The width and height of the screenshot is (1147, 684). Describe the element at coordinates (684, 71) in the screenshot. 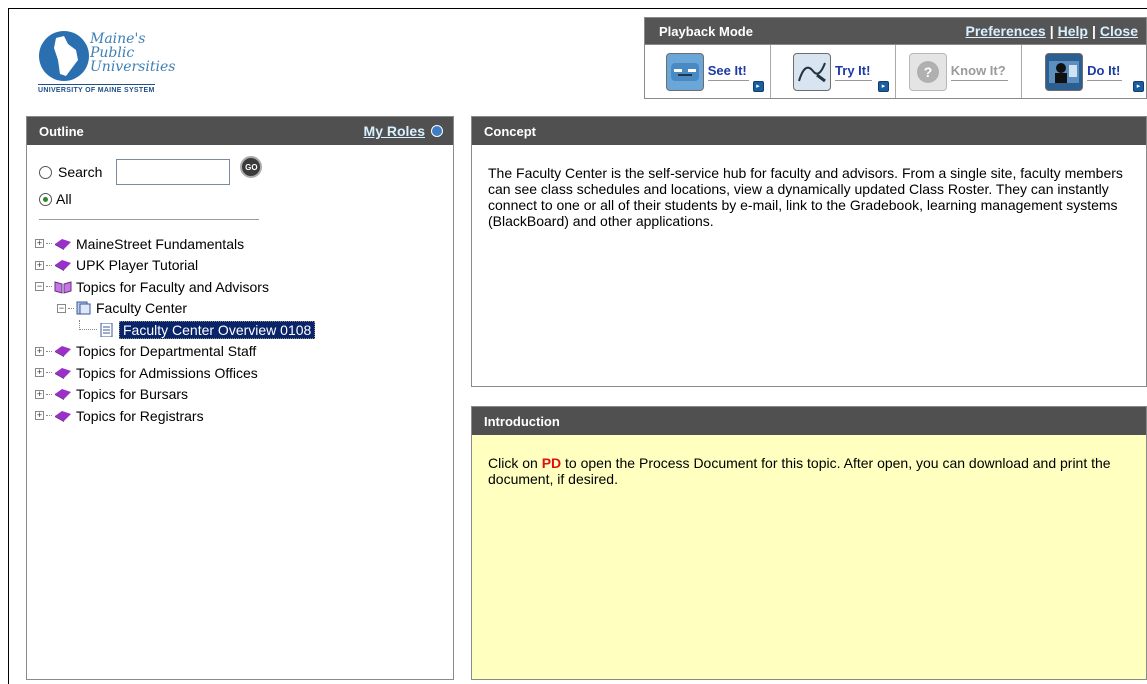

I see `see-it-icon` at that location.